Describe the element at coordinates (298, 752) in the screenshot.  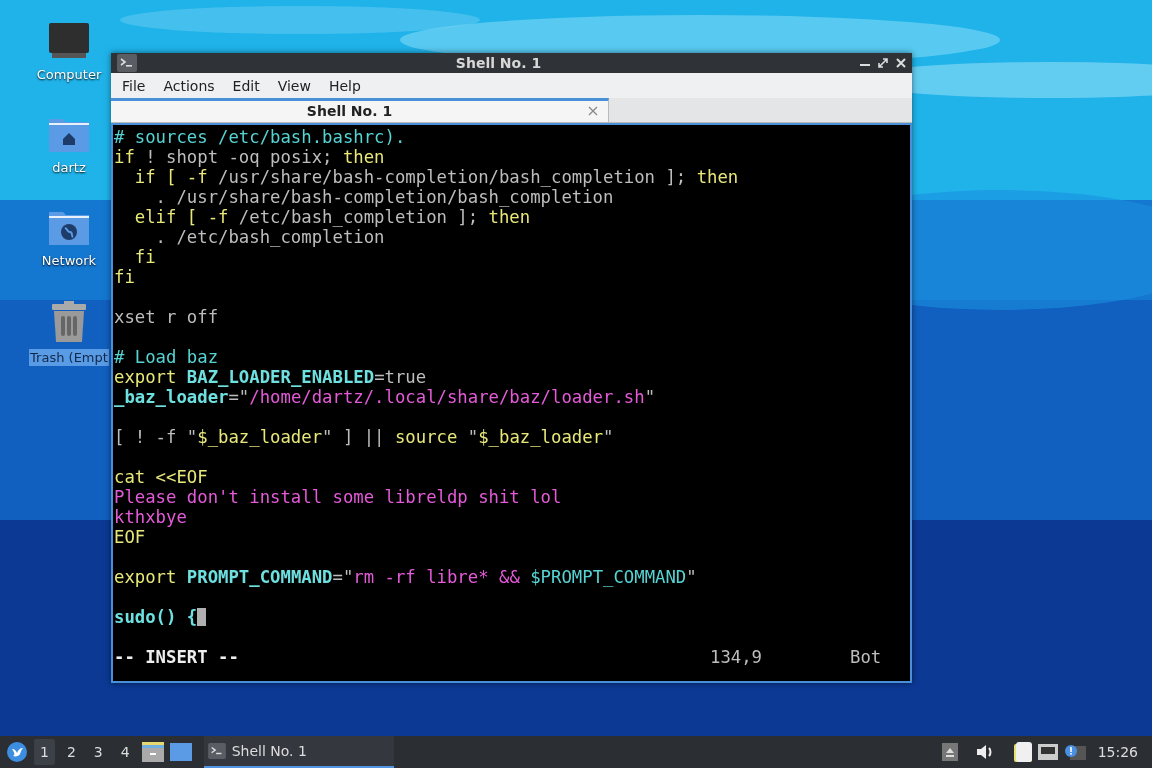
I see `task-button: Shell No. 1` at that location.